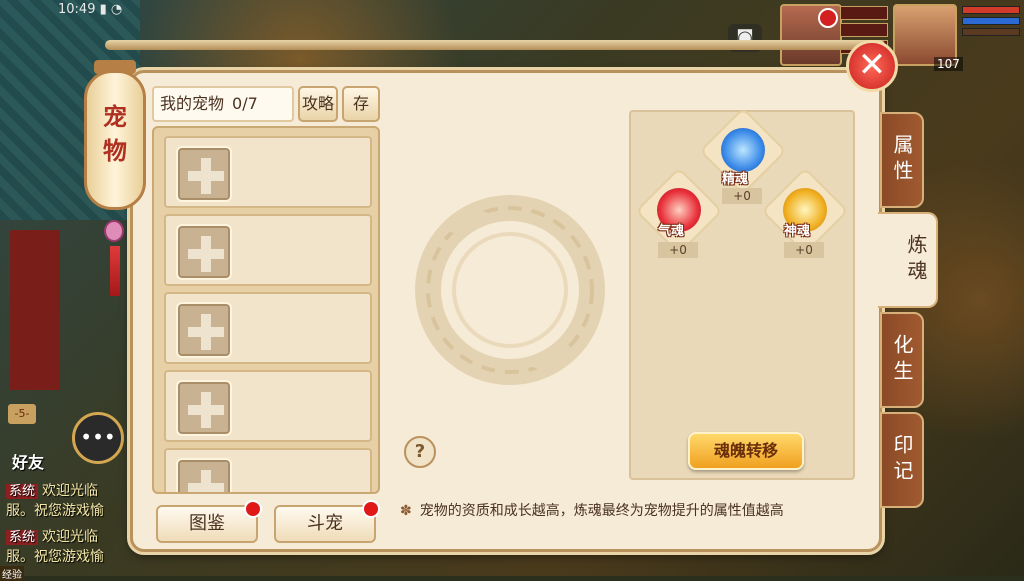 This screenshot has height=581, width=1024. What do you see at coordinates (872, 66) in the screenshot?
I see `close-button: ✕` at bounding box center [872, 66].